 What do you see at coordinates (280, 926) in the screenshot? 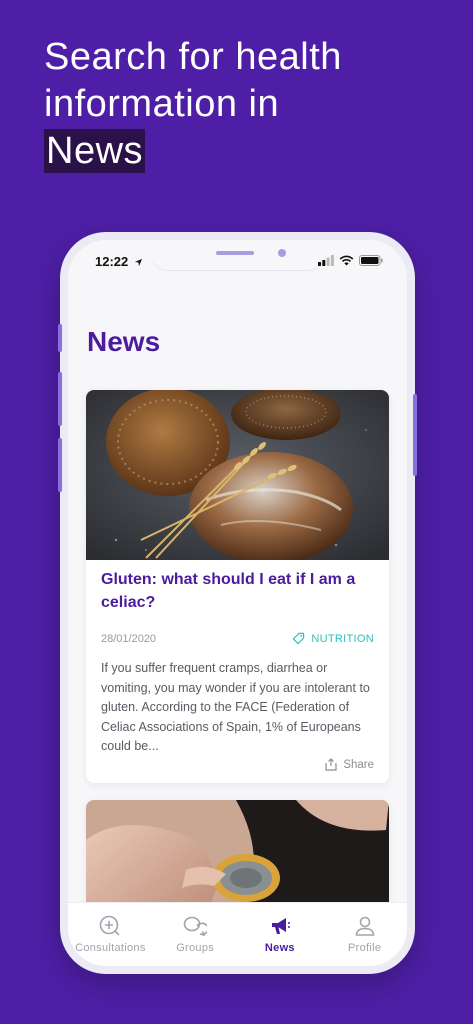
I see `megaphone-icon` at bounding box center [280, 926].